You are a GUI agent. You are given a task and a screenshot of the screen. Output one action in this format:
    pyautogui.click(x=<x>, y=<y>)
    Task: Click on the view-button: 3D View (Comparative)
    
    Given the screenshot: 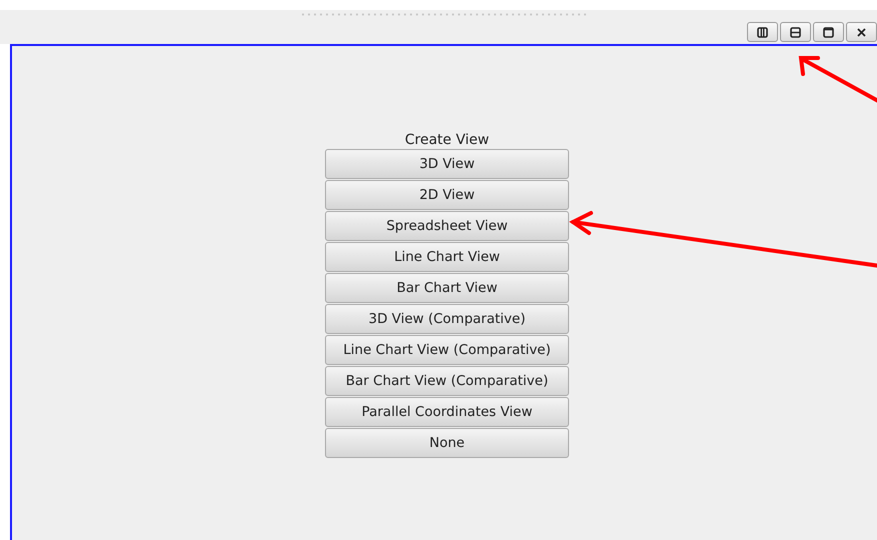 What is the action you would take?
    pyautogui.click(x=447, y=319)
    